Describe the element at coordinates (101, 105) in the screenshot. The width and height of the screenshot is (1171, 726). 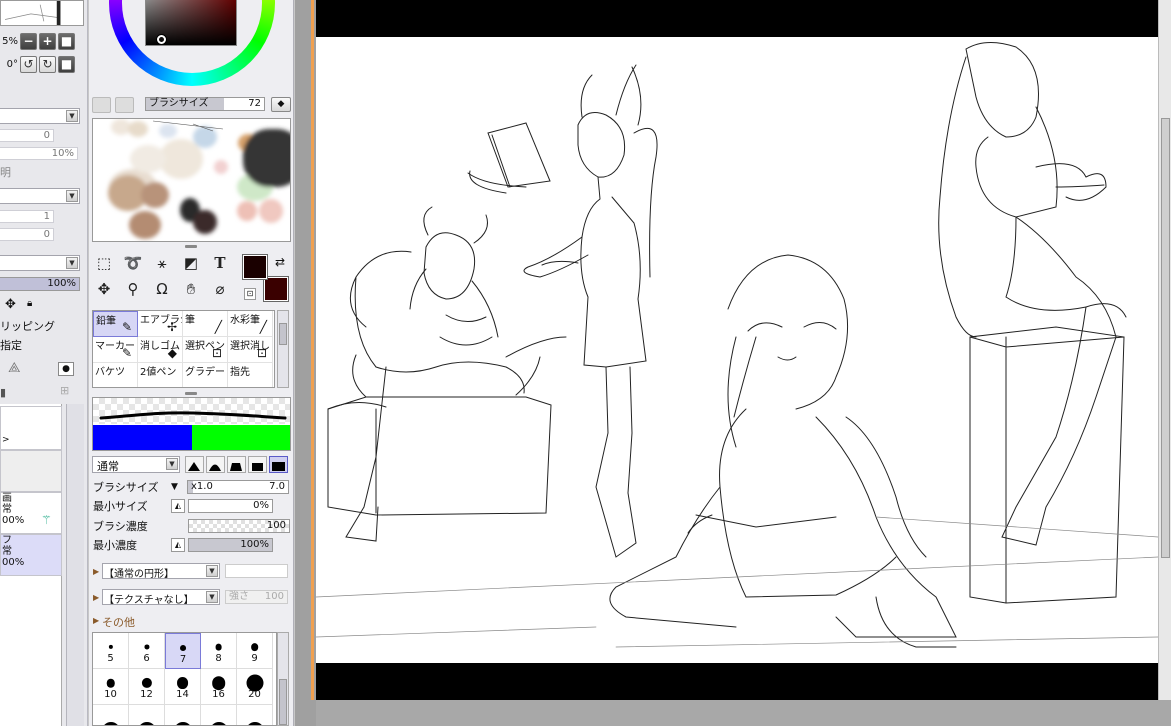
I see `undo-button` at that location.